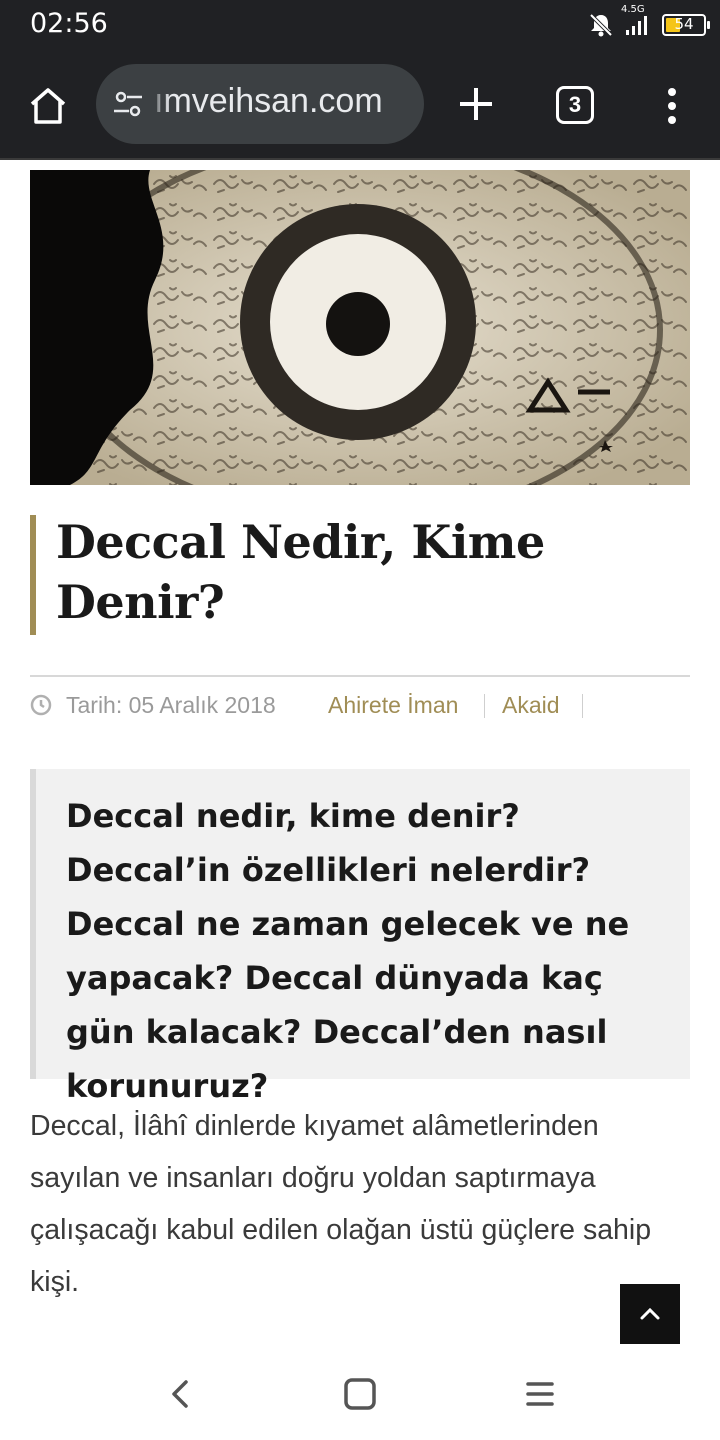 The image size is (720, 1440). I want to click on tabs-icon: 3, so click(575, 105).